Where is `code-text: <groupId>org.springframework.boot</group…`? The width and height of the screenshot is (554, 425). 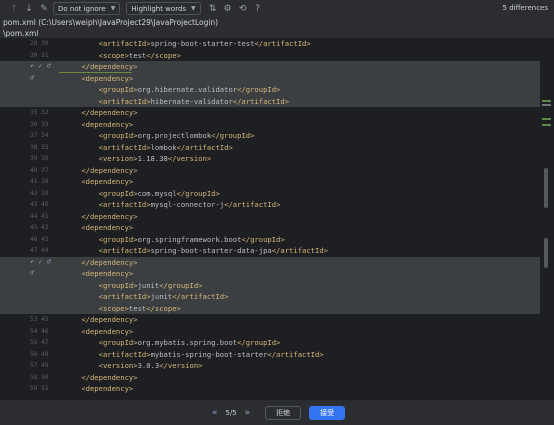
code-text: <groupId>org.springframework.boot</group… is located at coordinates (191, 239).